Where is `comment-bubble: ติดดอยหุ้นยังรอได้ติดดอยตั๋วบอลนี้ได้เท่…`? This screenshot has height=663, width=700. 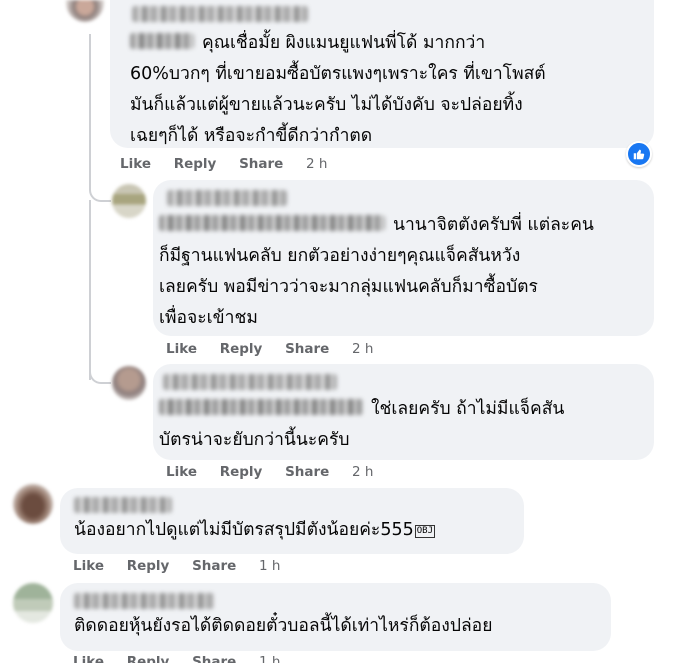 comment-bubble: ติดดอยหุ้นยังรอได้ติดดอยตั๋วบอลนี้ได้เท่… is located at coordinates (335, 617).